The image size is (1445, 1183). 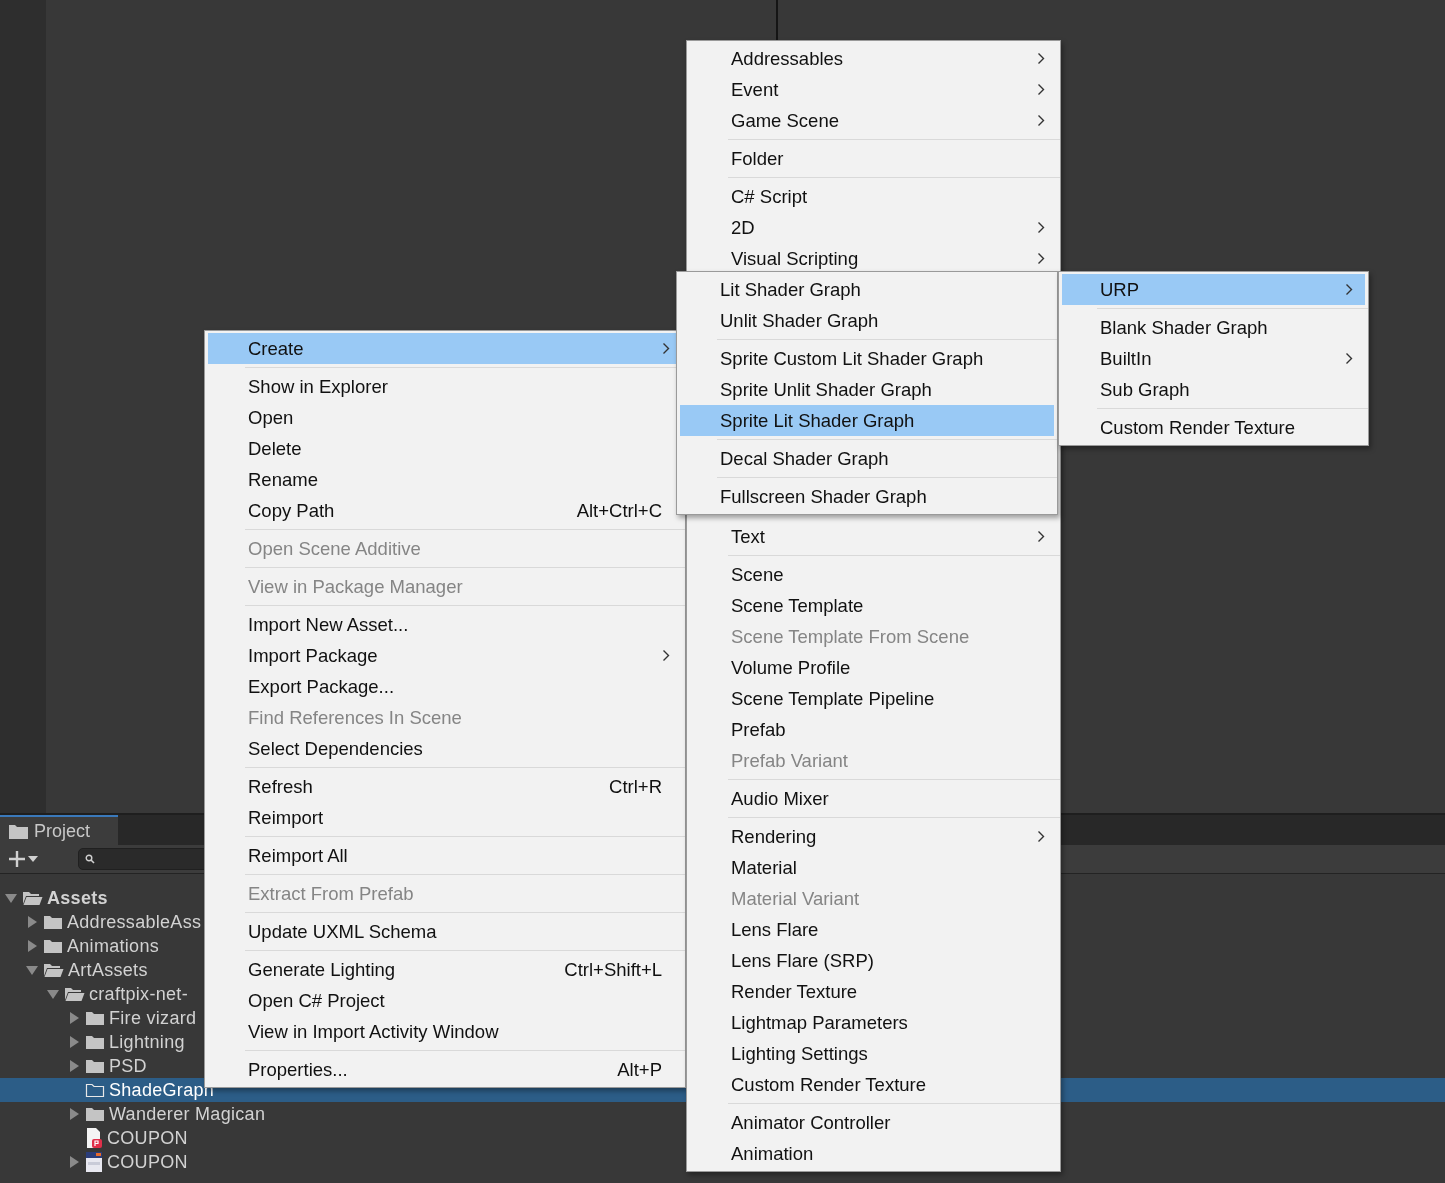 I want to click on shortcut-label: Alt+P, so click(x=639, y=1069).